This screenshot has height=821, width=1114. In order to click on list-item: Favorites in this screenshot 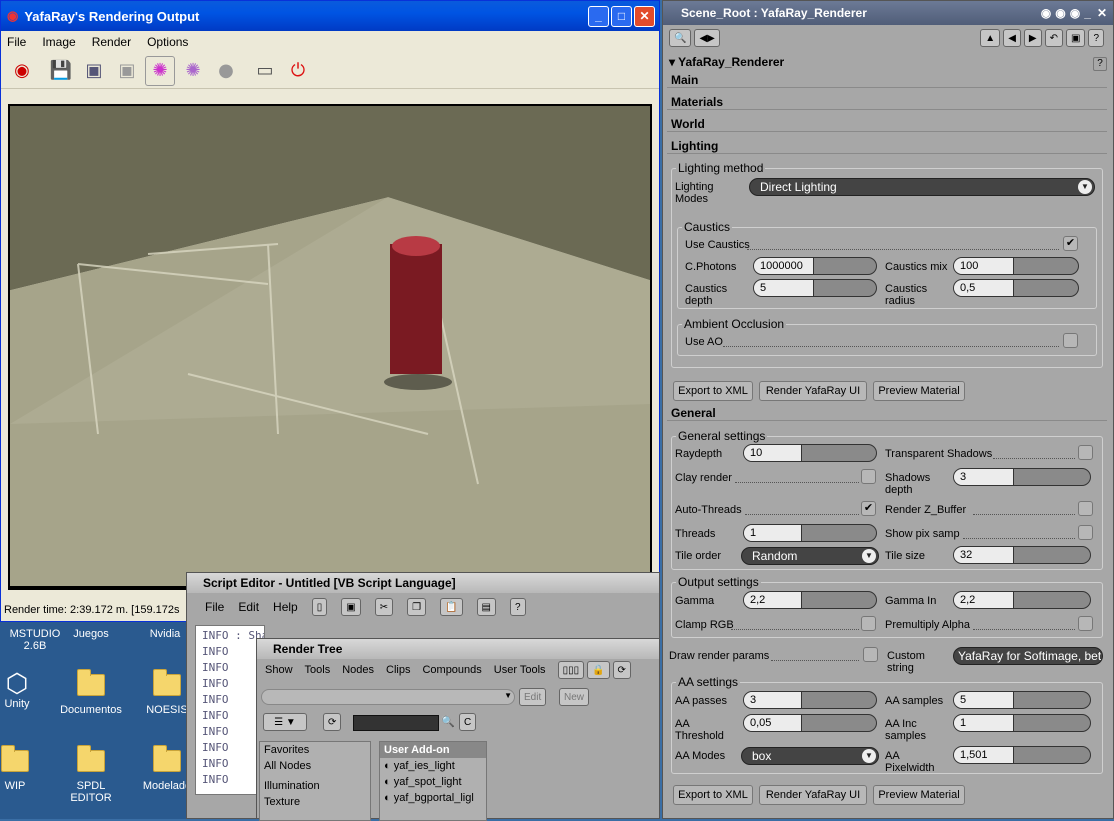, I will do `click(315, 750)`.